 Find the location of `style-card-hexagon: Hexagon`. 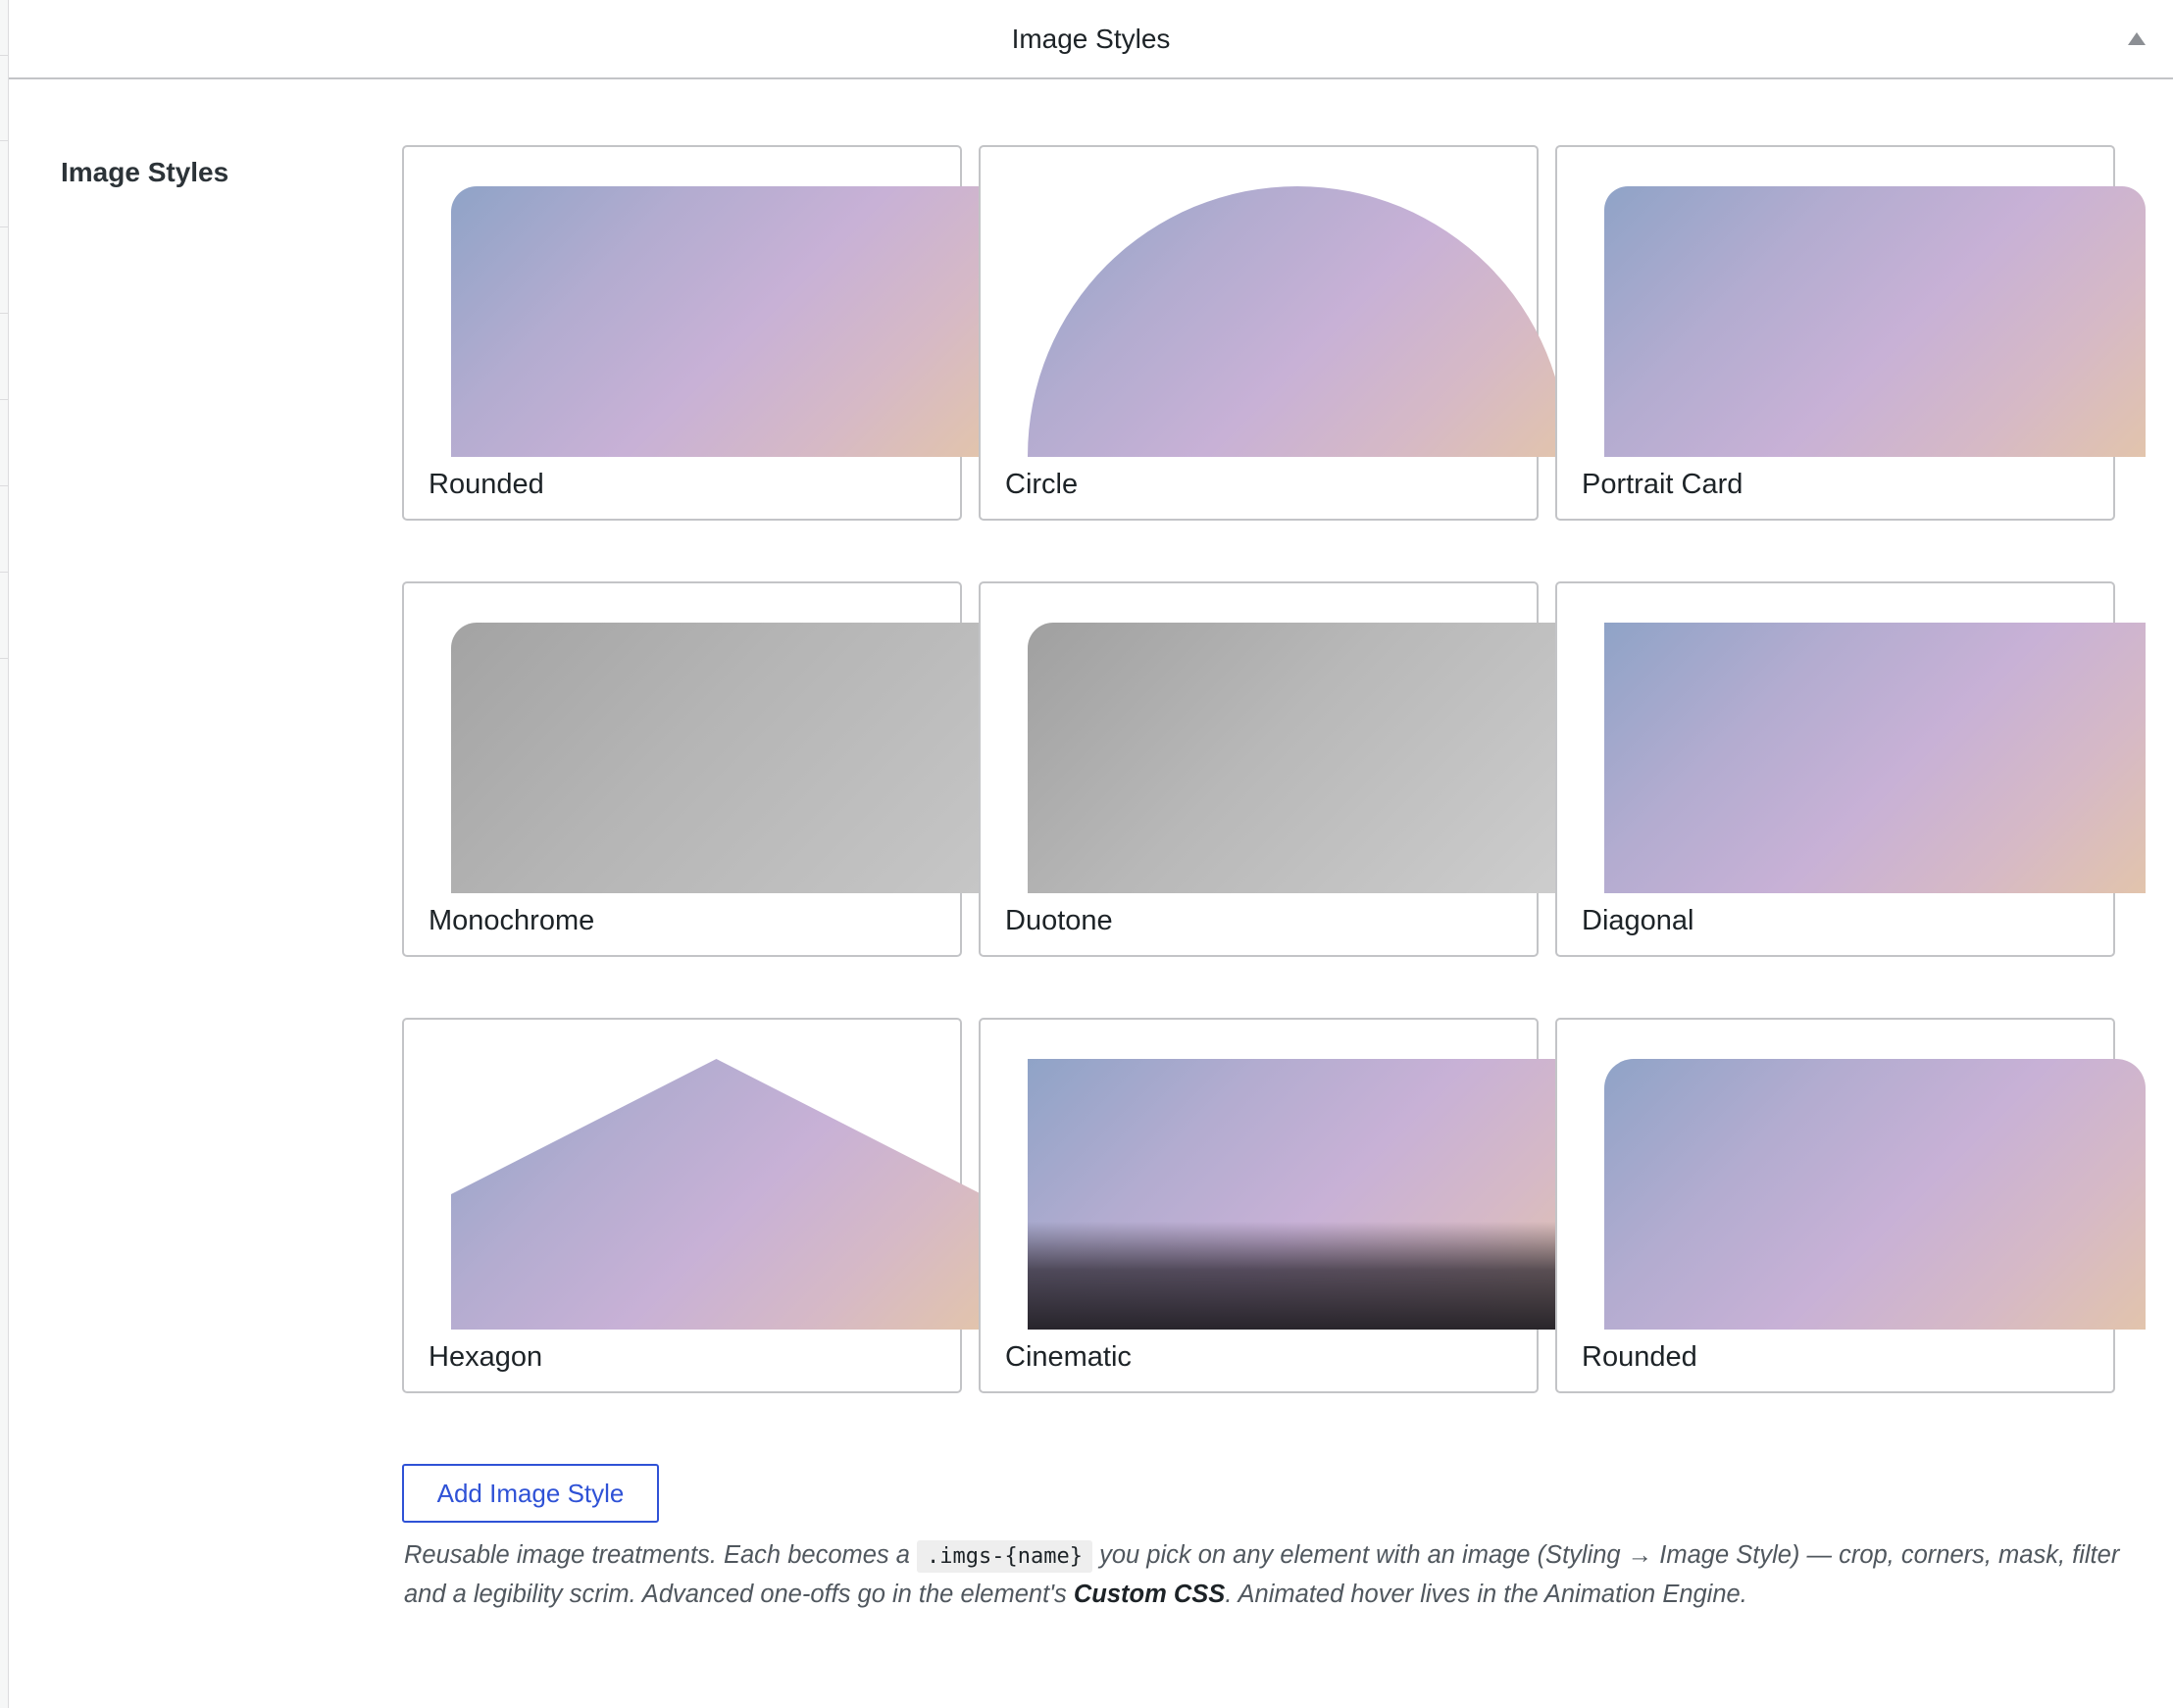

style-card-hexagon: Hexagon is located at coordinates (692, 1205).